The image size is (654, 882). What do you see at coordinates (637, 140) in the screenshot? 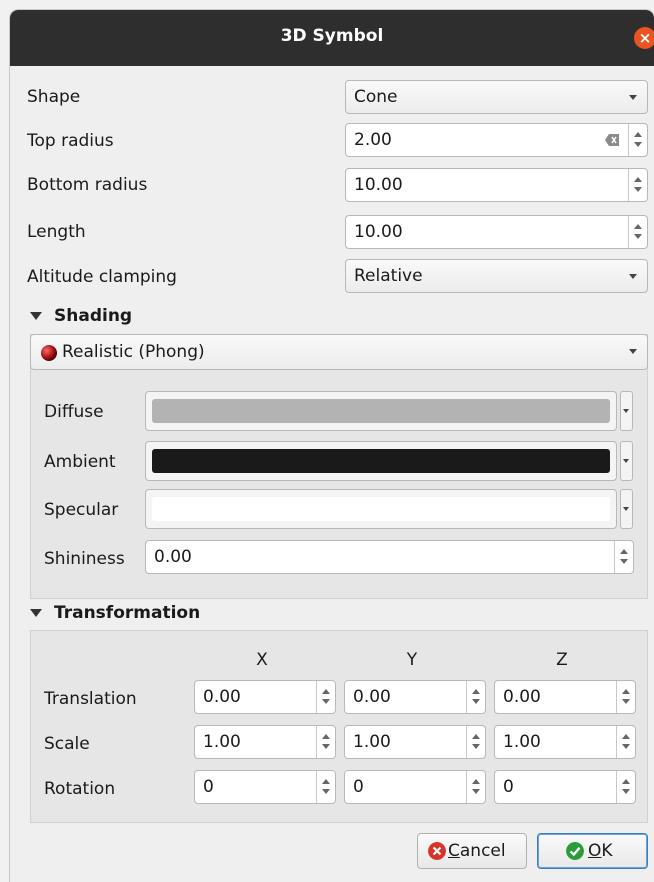
I see `top-radius-stepper` at bounding box center [637, 140].